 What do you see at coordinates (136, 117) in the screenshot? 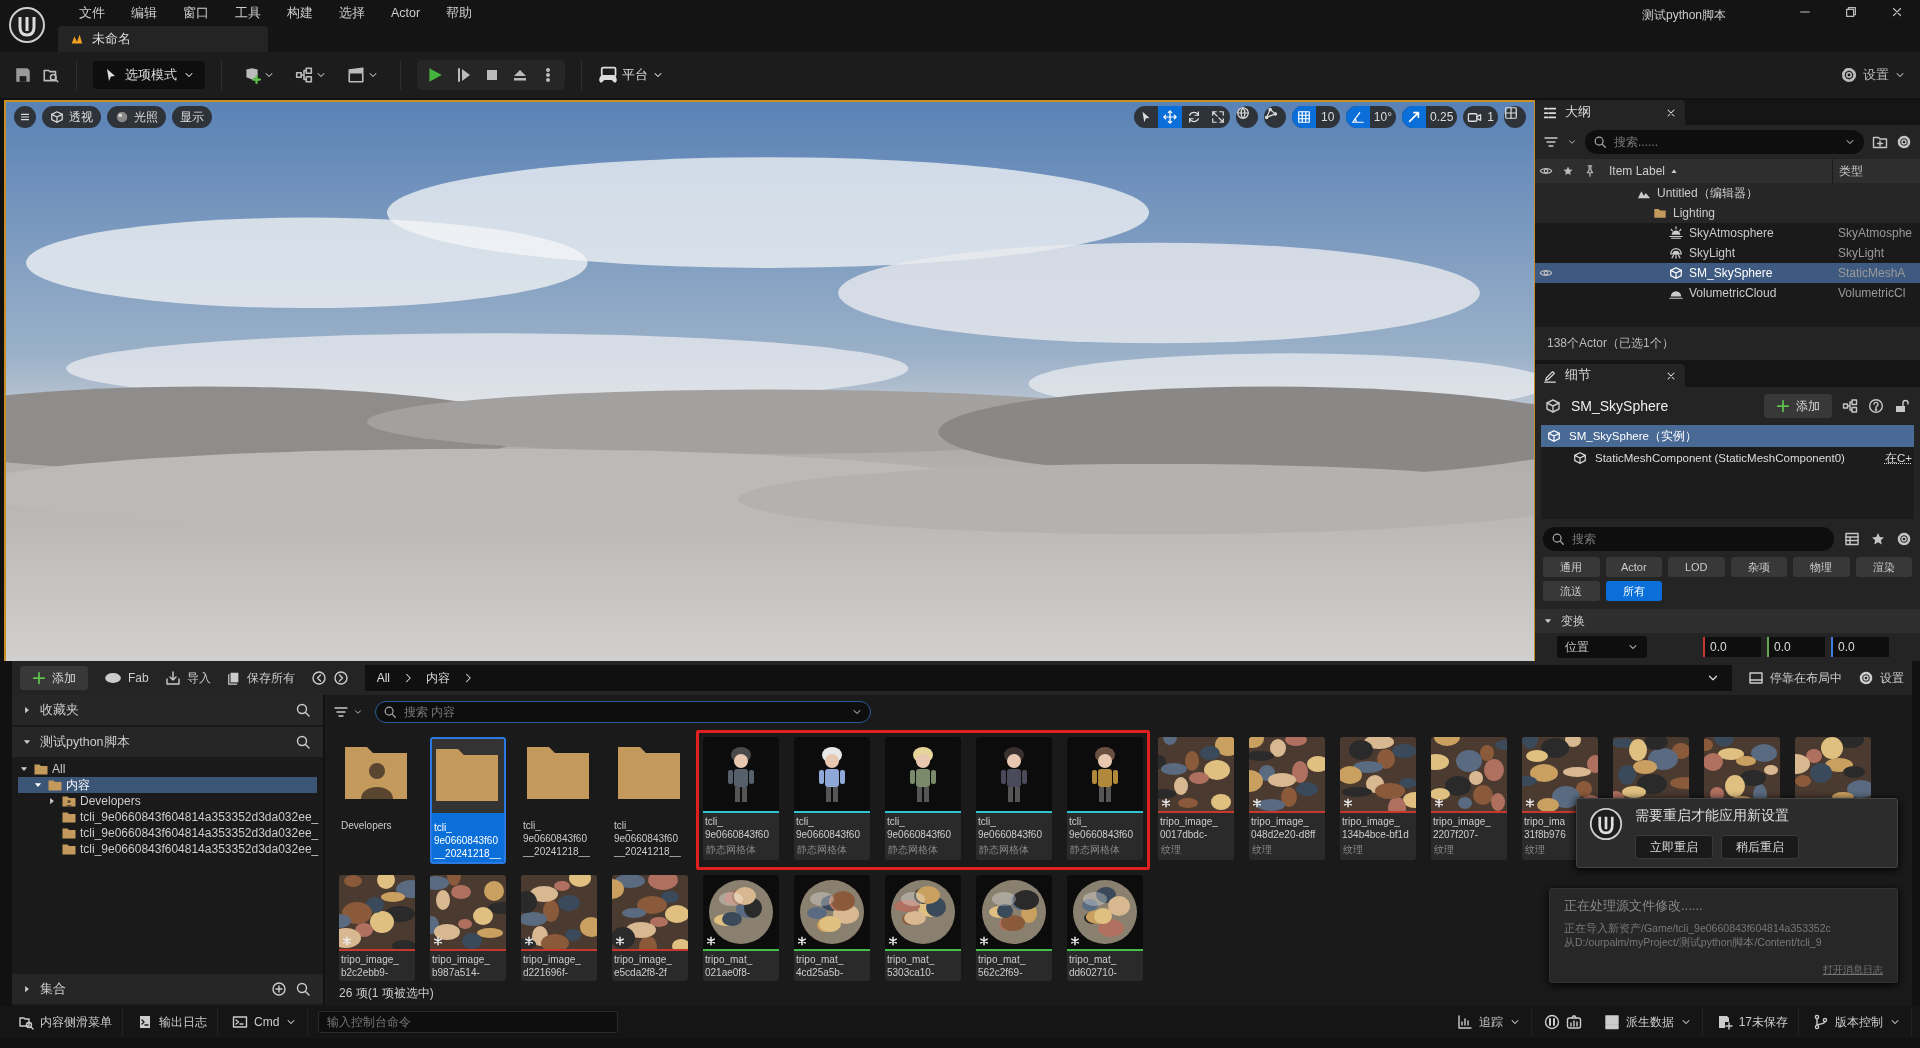
I see `lighting-mode-button: 光照` at bounding box center [136, 117].